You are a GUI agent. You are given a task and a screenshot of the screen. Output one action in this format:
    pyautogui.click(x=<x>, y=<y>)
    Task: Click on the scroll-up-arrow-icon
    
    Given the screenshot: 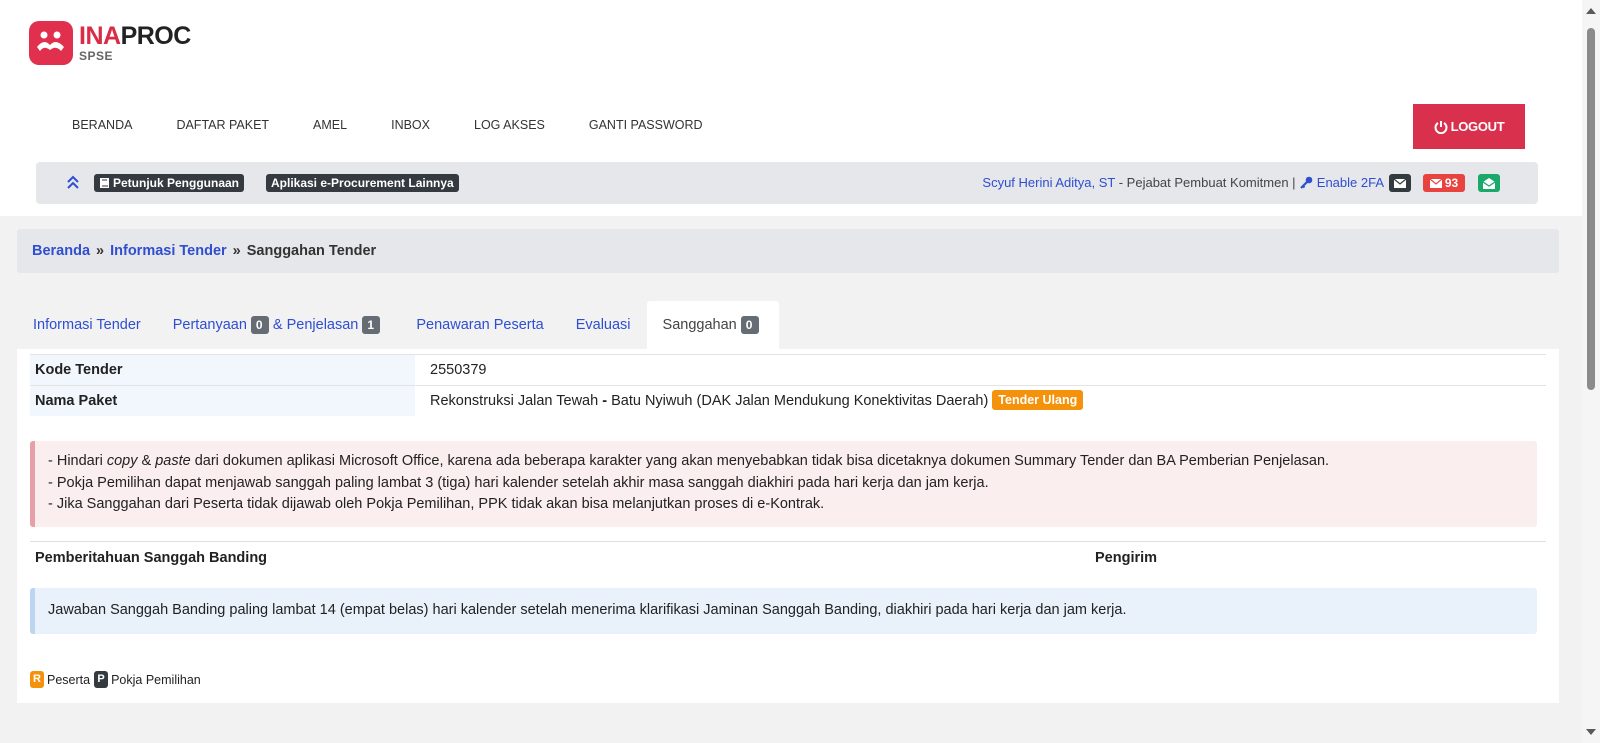 What is the action you would take?
    pyautogui.click(x=1591, y=11)
    